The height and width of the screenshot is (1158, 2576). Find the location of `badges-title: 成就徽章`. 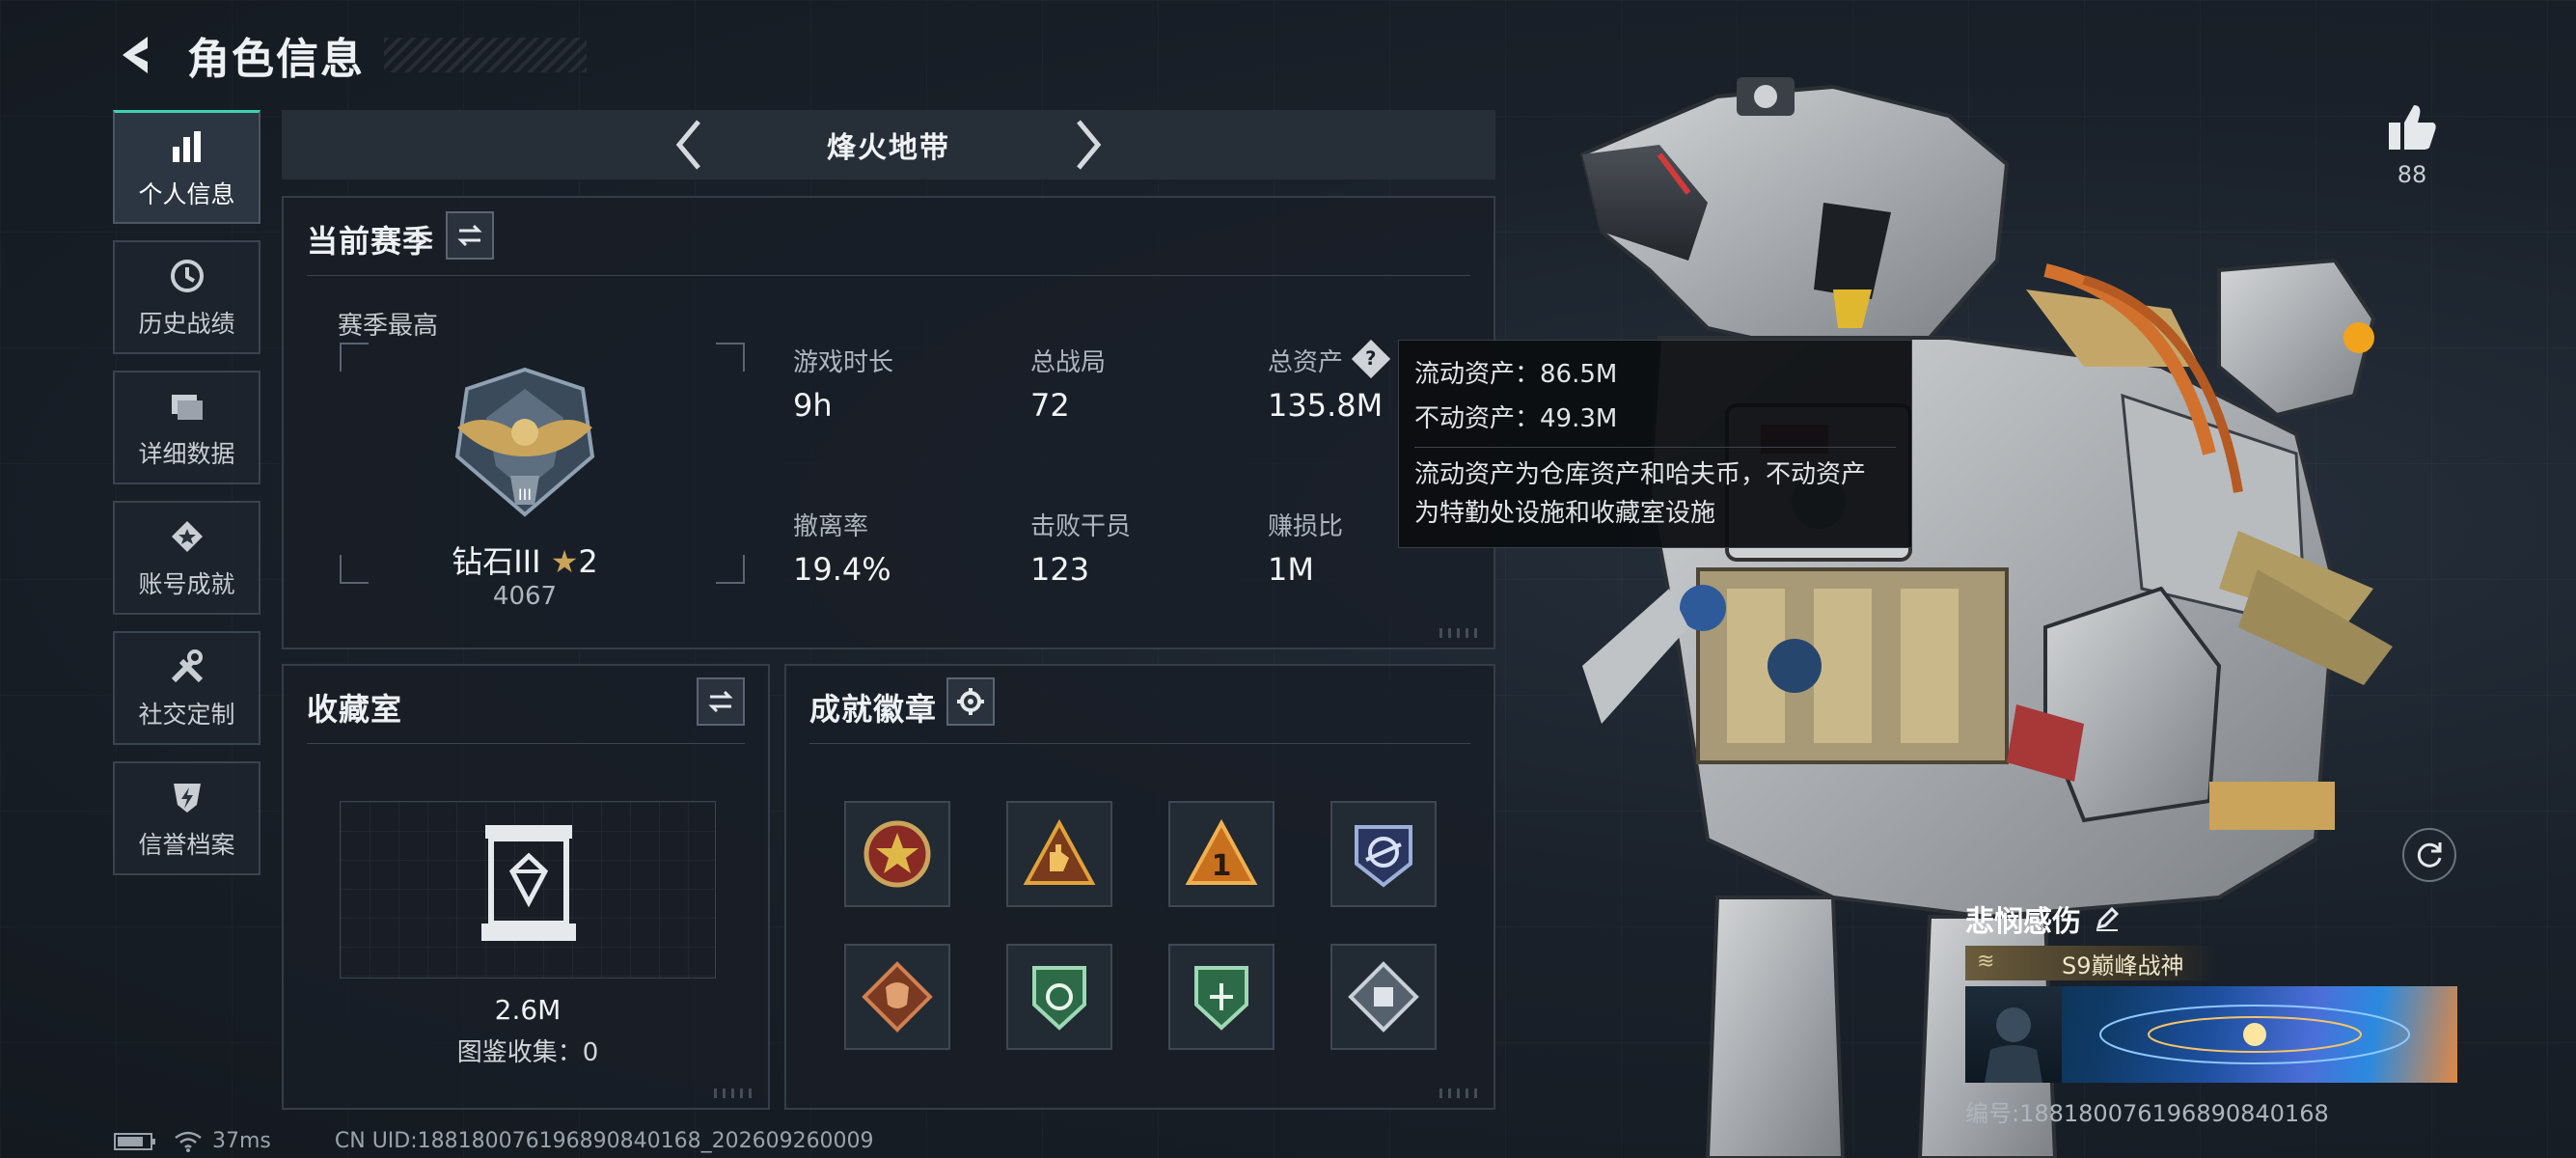

badges-title: 成就徽章 is located at coordinates (873, 709).